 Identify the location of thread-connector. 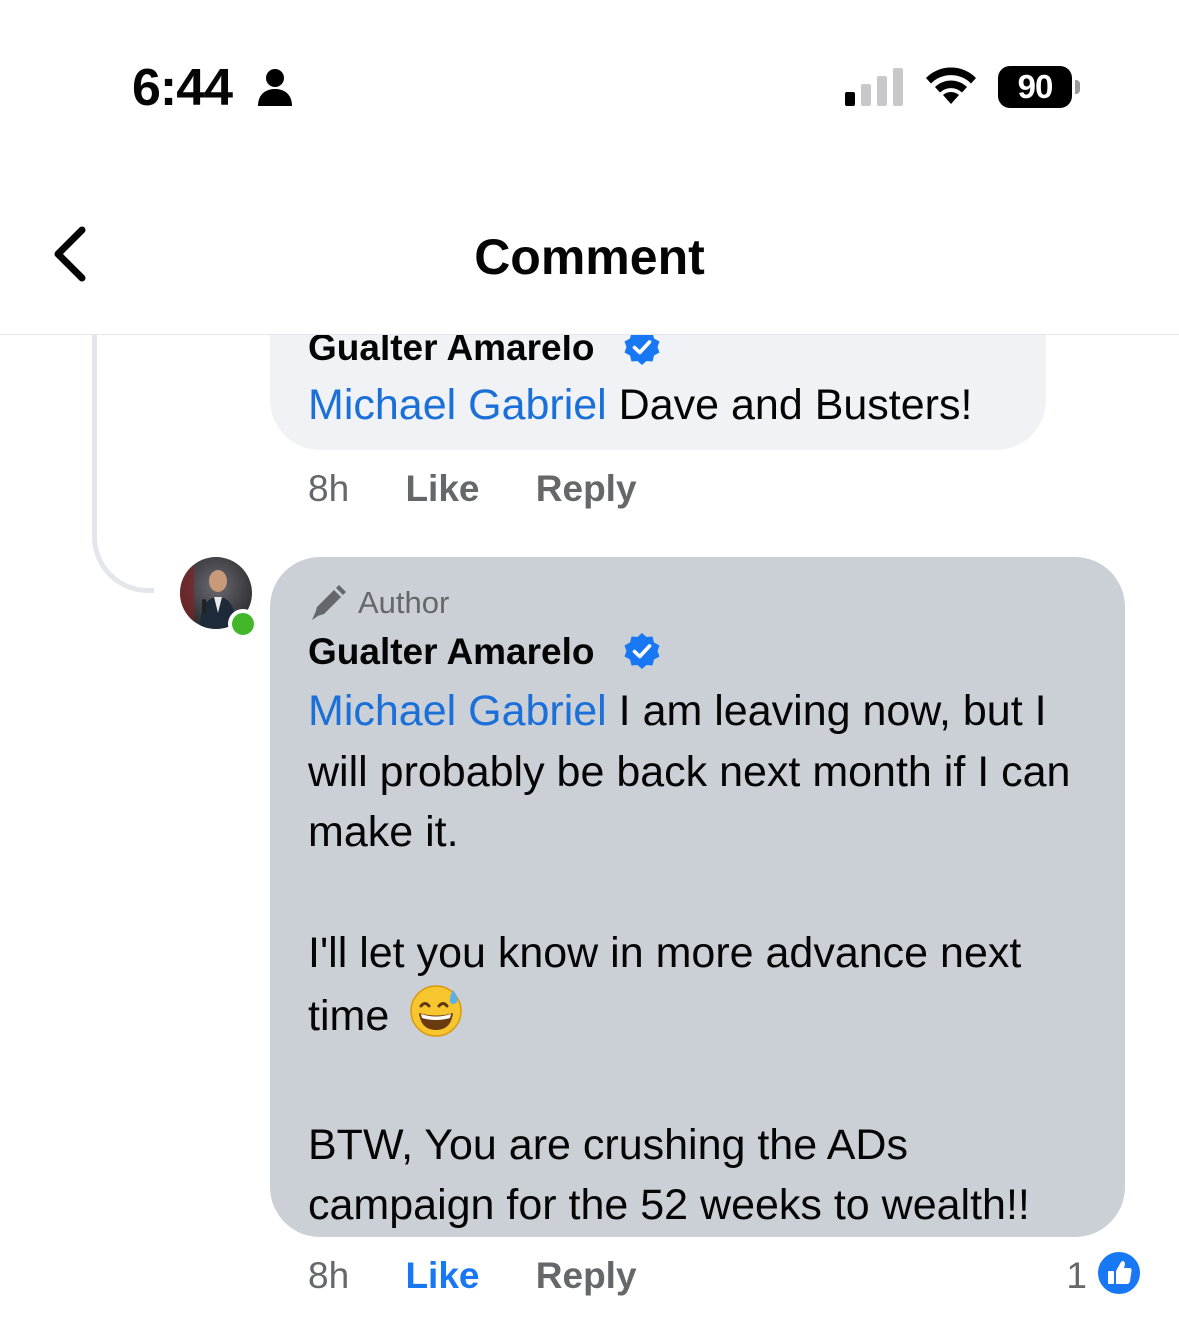
(123, 464).